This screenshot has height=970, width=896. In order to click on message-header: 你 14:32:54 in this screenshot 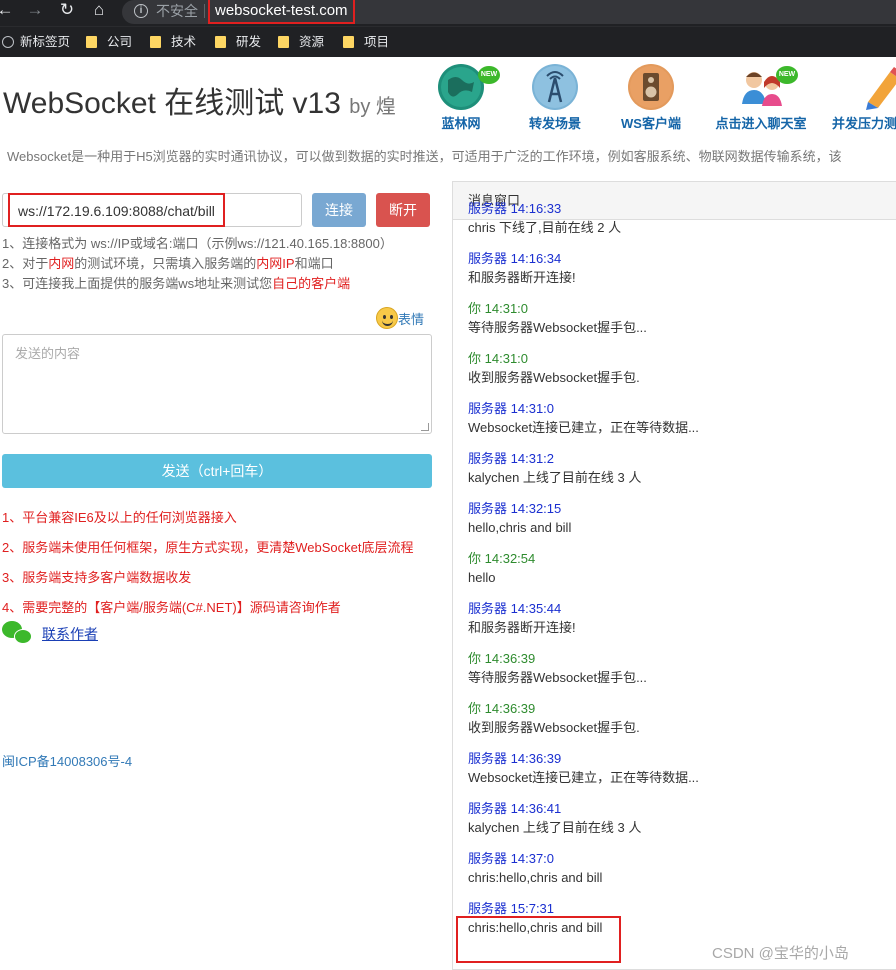, I will do `click(678, 559)`.